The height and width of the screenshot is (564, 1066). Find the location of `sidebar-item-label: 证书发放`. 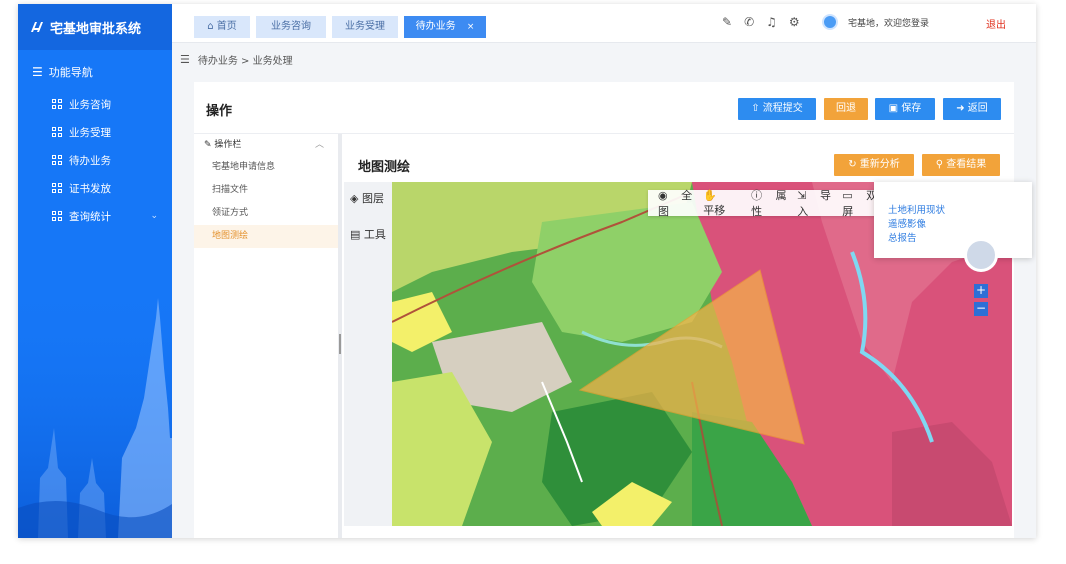

sidebar-item-label: 证书发放 is located at coordinates (90, 188).